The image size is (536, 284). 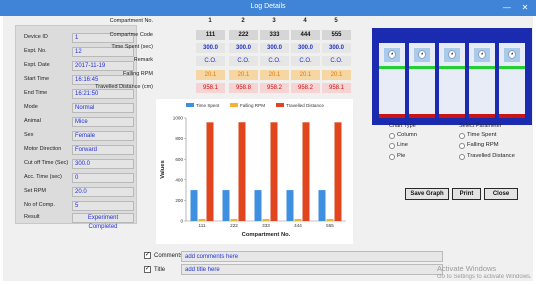 What do you see at coordinates (494, 157) in the screenshot?
I see `radio-travelled-distance: Travelled Distance` at bounding box center [494, 157].